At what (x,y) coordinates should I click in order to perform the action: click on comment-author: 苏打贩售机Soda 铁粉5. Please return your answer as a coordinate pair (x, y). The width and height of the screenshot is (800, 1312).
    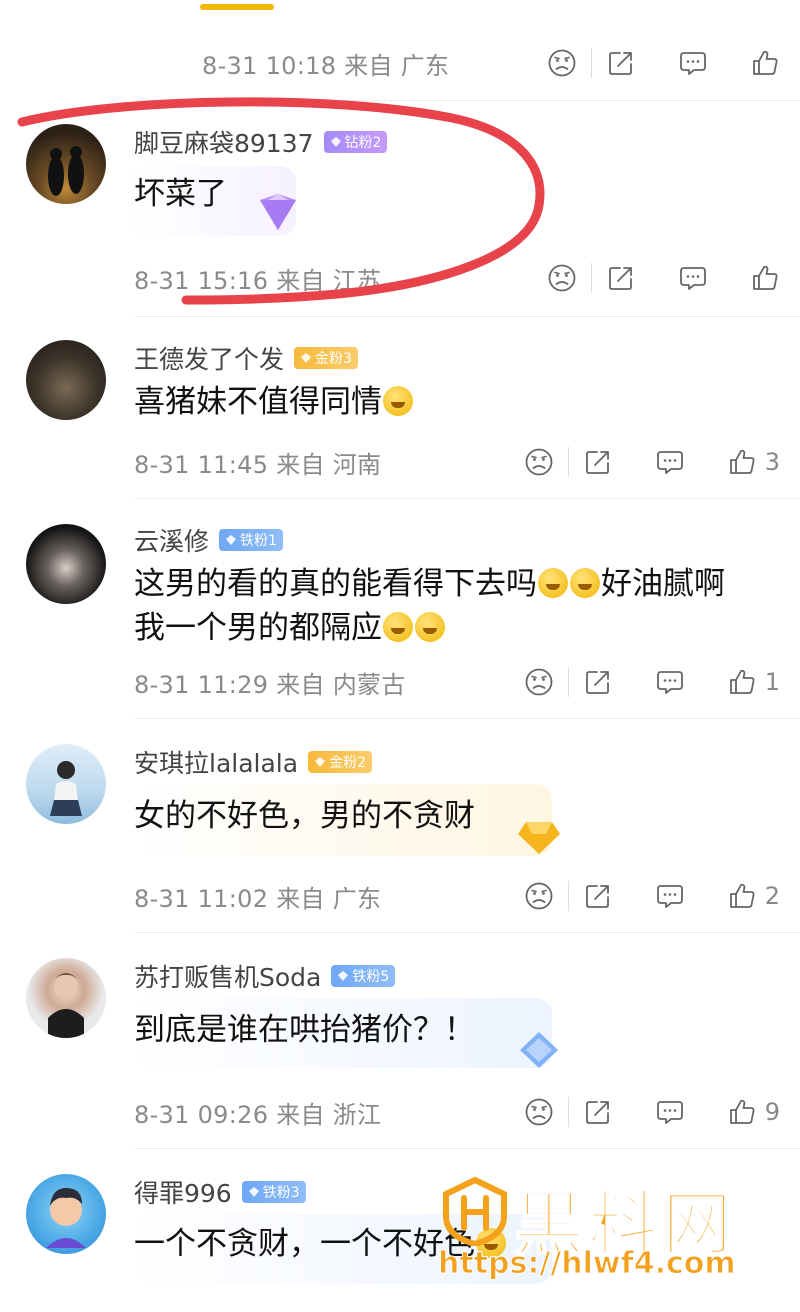
    Looking at the image, I should click on (265, 976).